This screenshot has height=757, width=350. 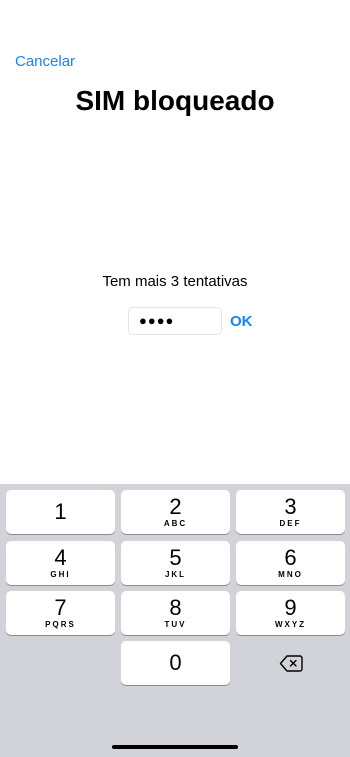 I want to click on key-digit: 7, so click(x=60, y=607).